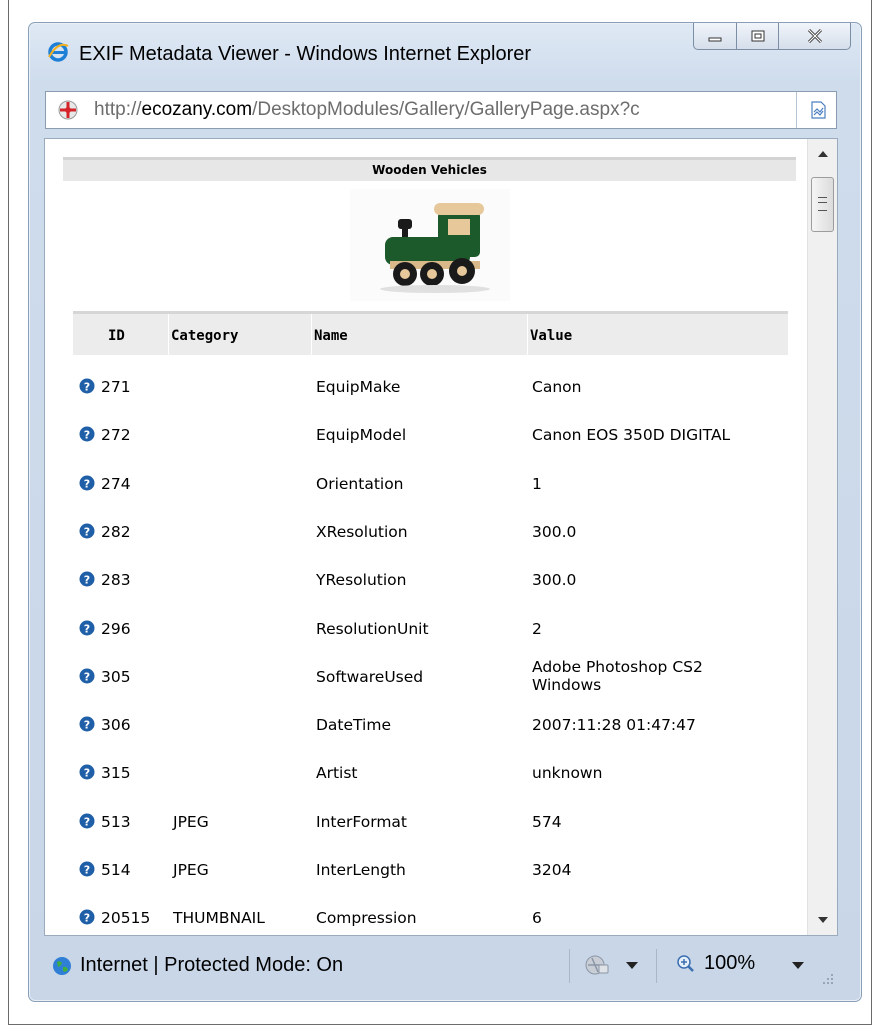  Describe the element at coordinates (211, 965) in the screenshot. I see `security-zone-text: Internet | Protected Mode: On` at that location.